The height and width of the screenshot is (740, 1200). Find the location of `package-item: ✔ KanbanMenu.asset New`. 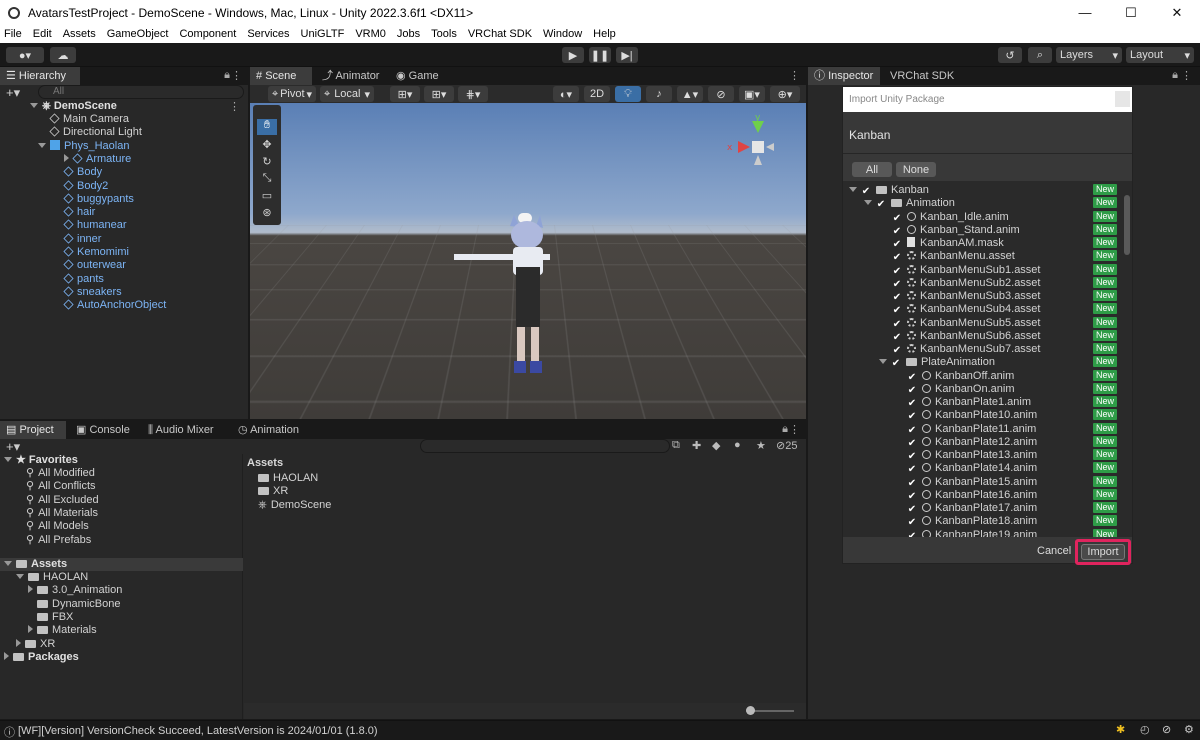

package-item: ✔ KanbanMenu.asset New is located at coordinates (983, 256).